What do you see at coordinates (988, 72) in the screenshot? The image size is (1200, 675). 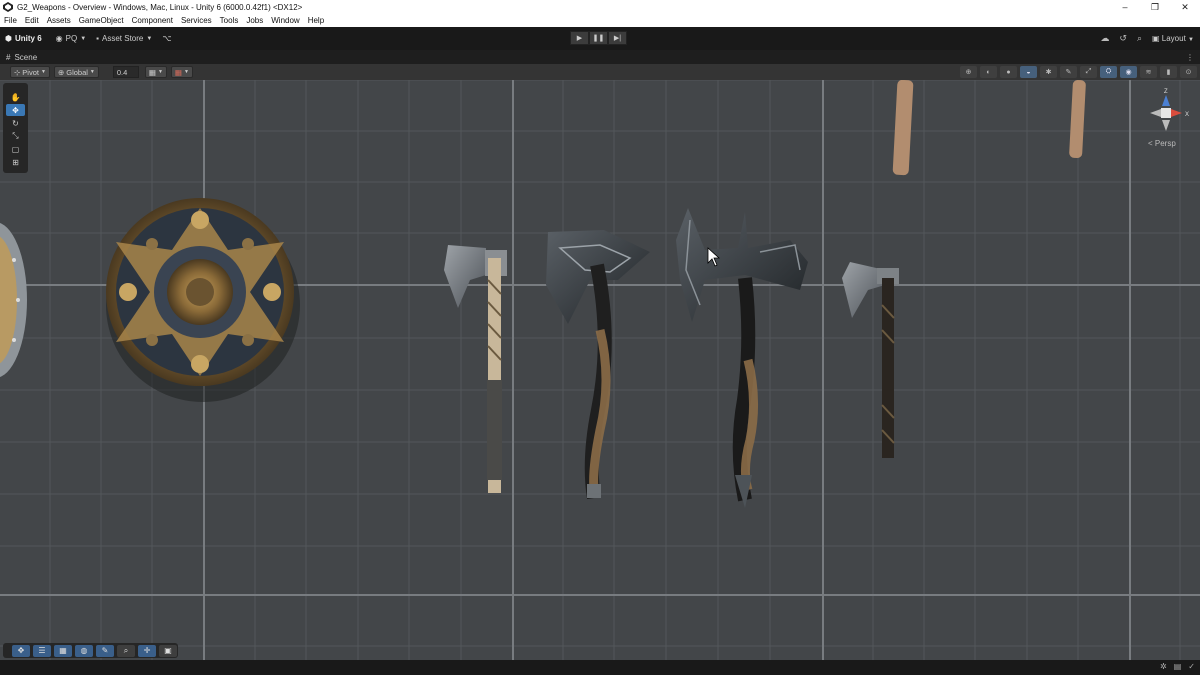 I see `shading-icon: ◐` at bounding box center [988, 72].